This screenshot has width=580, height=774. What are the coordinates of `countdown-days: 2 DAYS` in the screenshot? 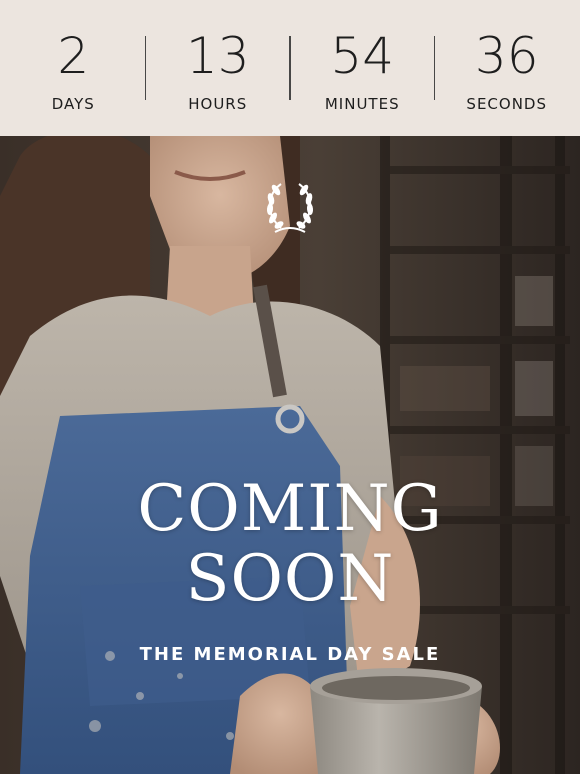 It's located at (73, 68).